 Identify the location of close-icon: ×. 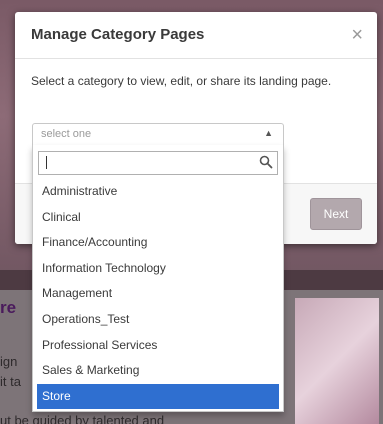
(357, 35).